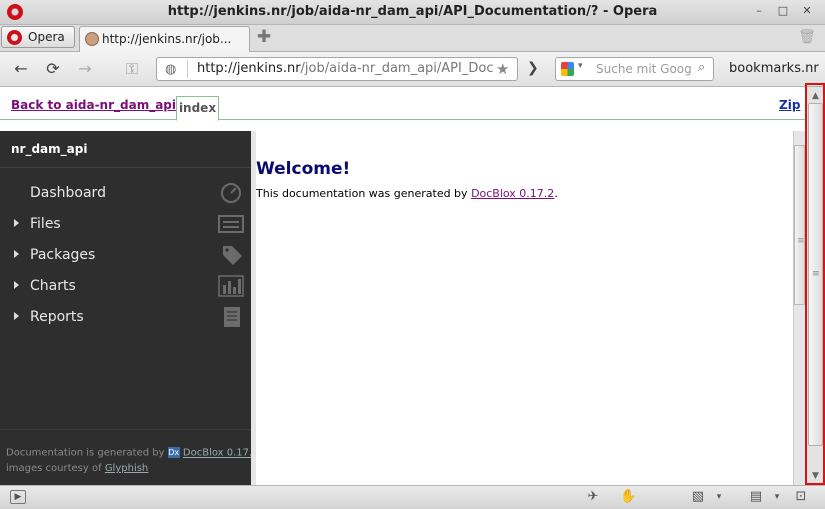  Describe the element at coordinates (53, 69) in the screenshot. I see `reload-icon: ⟳` at that location.